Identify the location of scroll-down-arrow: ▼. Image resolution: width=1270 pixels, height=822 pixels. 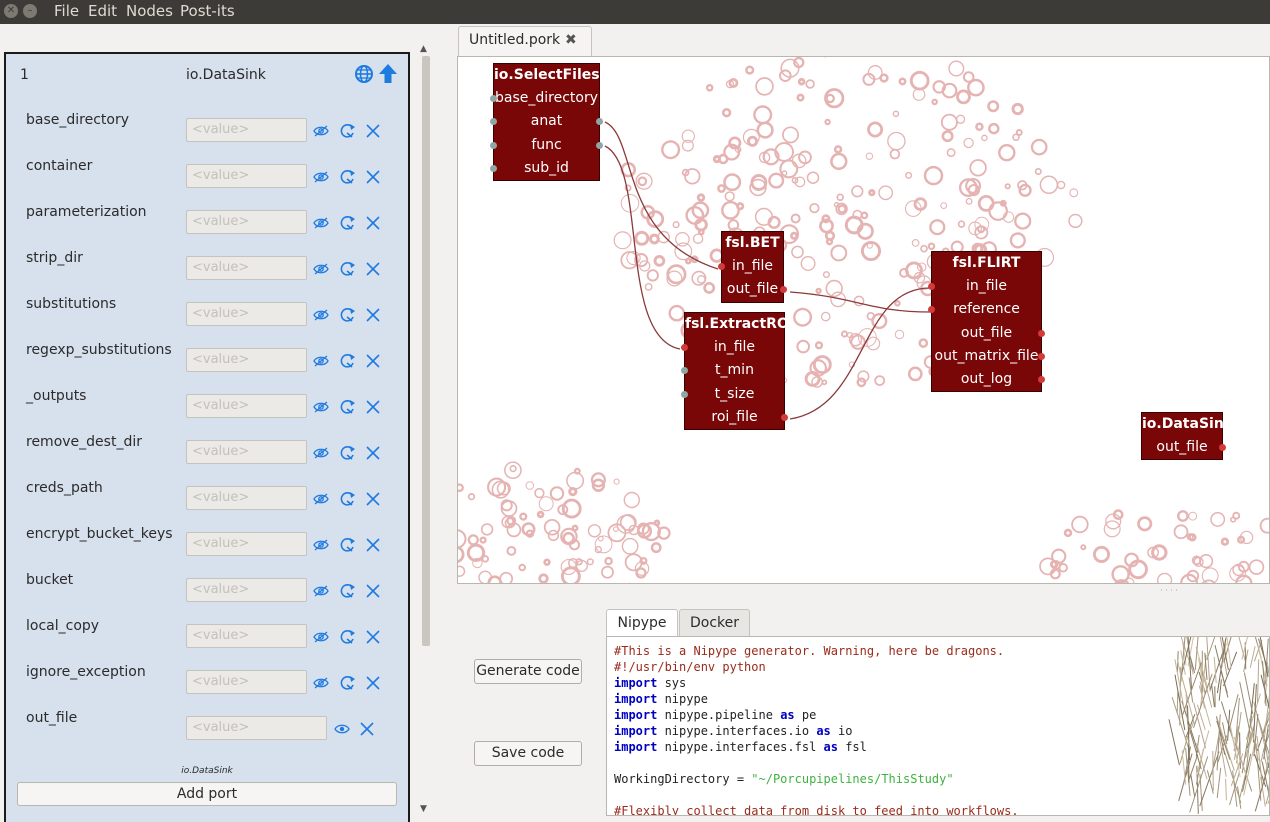
(423, 809).